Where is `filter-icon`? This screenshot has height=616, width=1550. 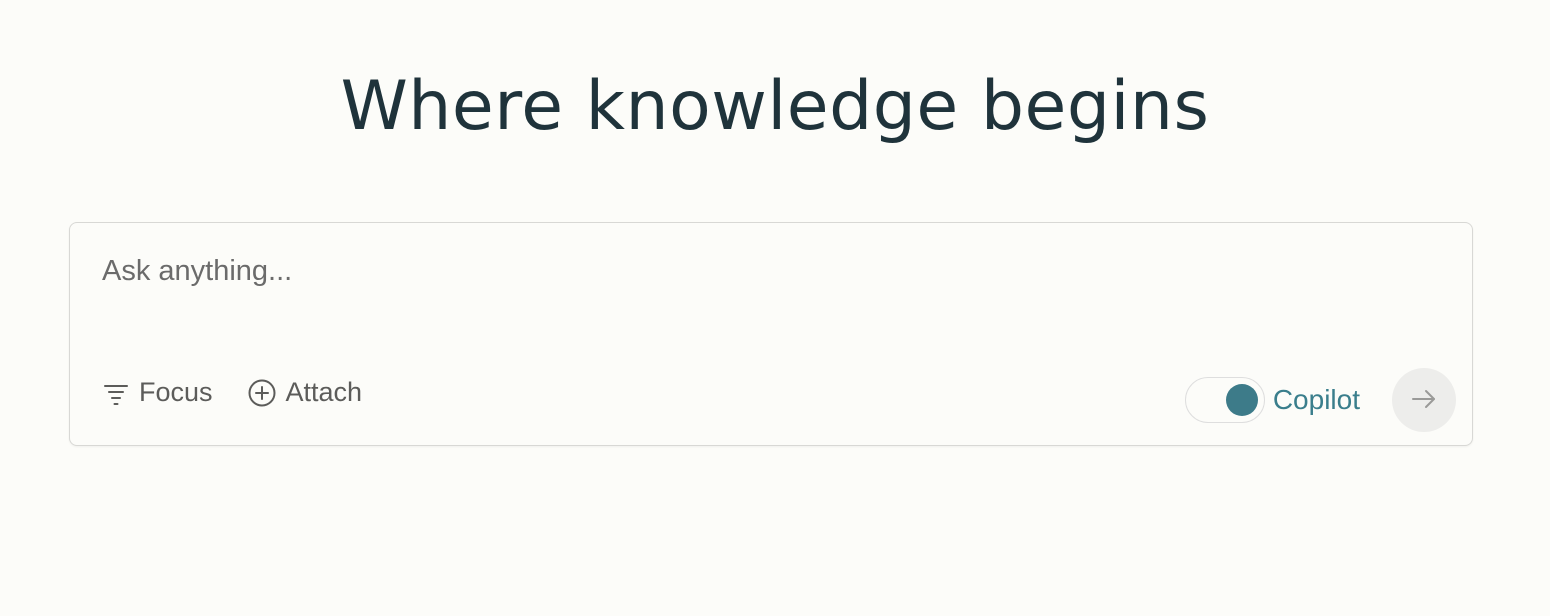 filter-icon is located at coordinates (116, 393).